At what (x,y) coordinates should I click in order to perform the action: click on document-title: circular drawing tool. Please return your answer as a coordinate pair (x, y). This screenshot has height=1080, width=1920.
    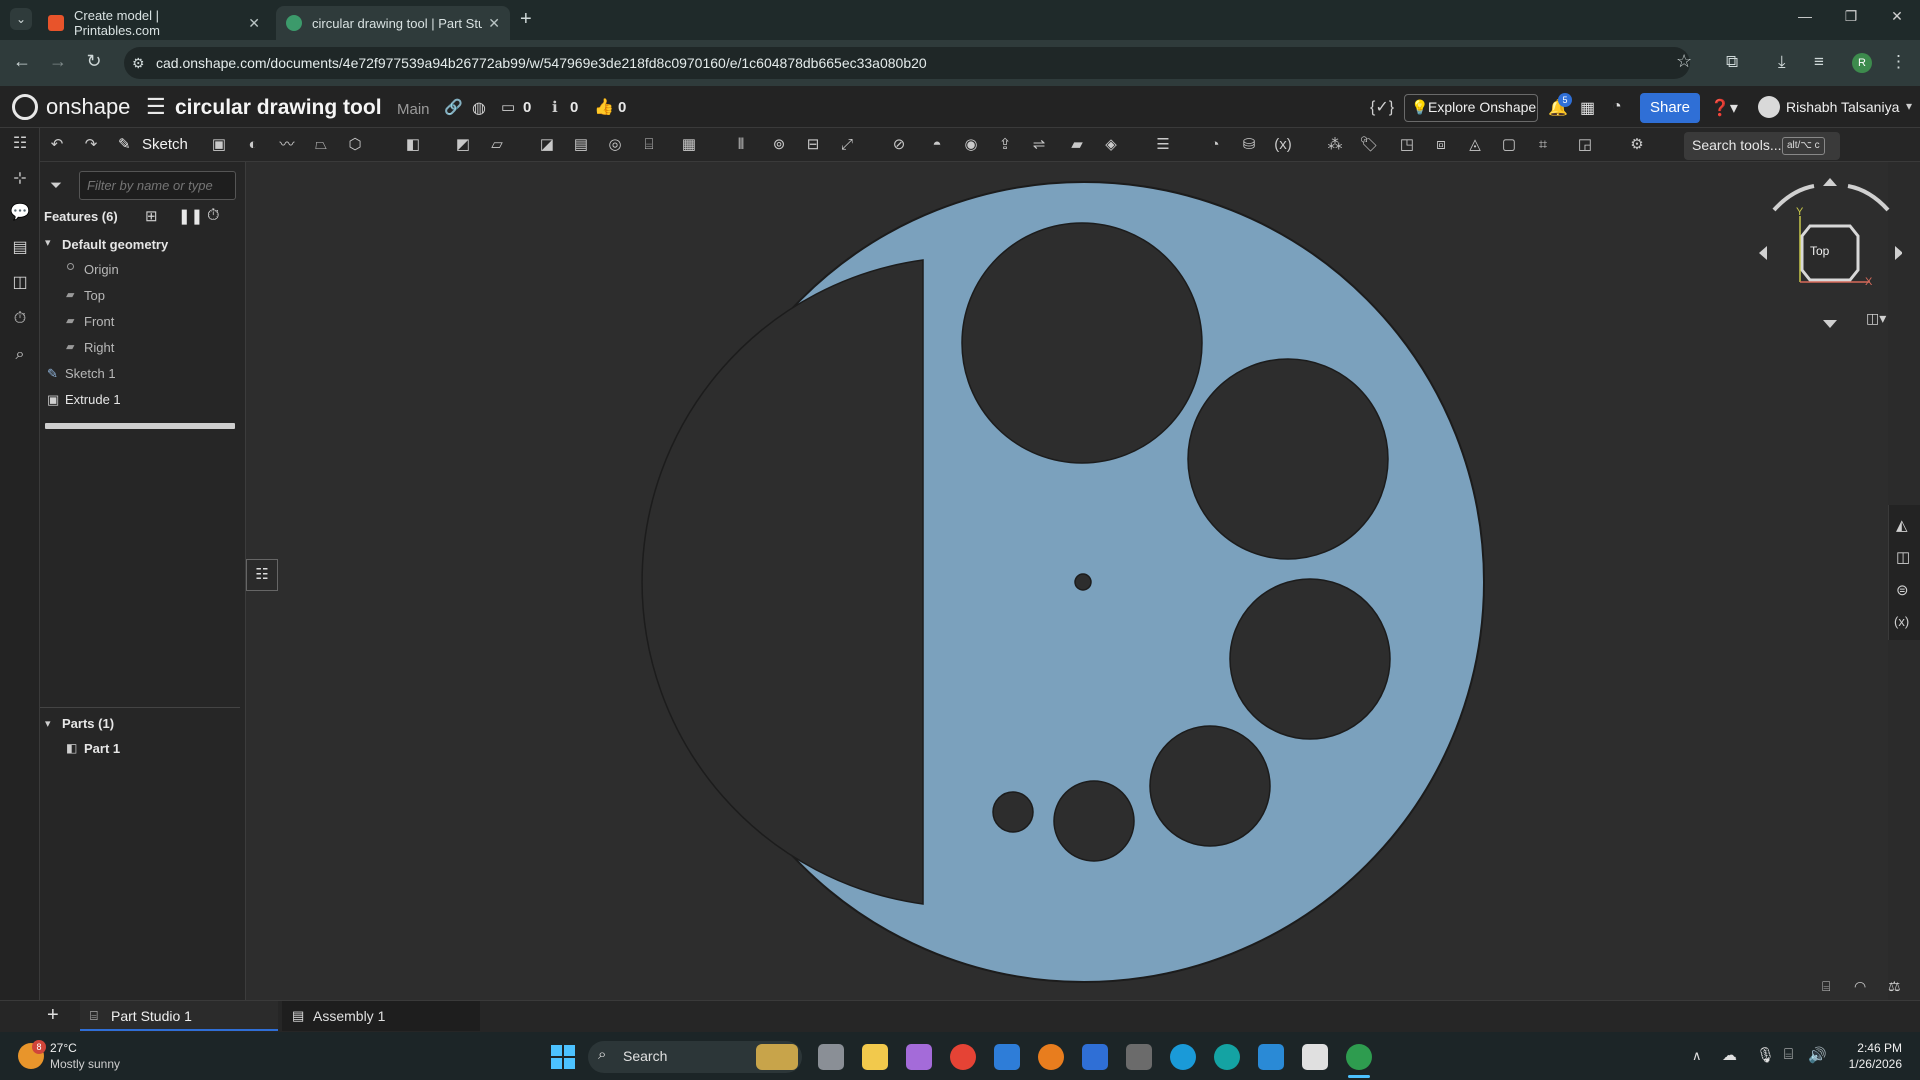
    Looking at the image, I should click on (278, 108).